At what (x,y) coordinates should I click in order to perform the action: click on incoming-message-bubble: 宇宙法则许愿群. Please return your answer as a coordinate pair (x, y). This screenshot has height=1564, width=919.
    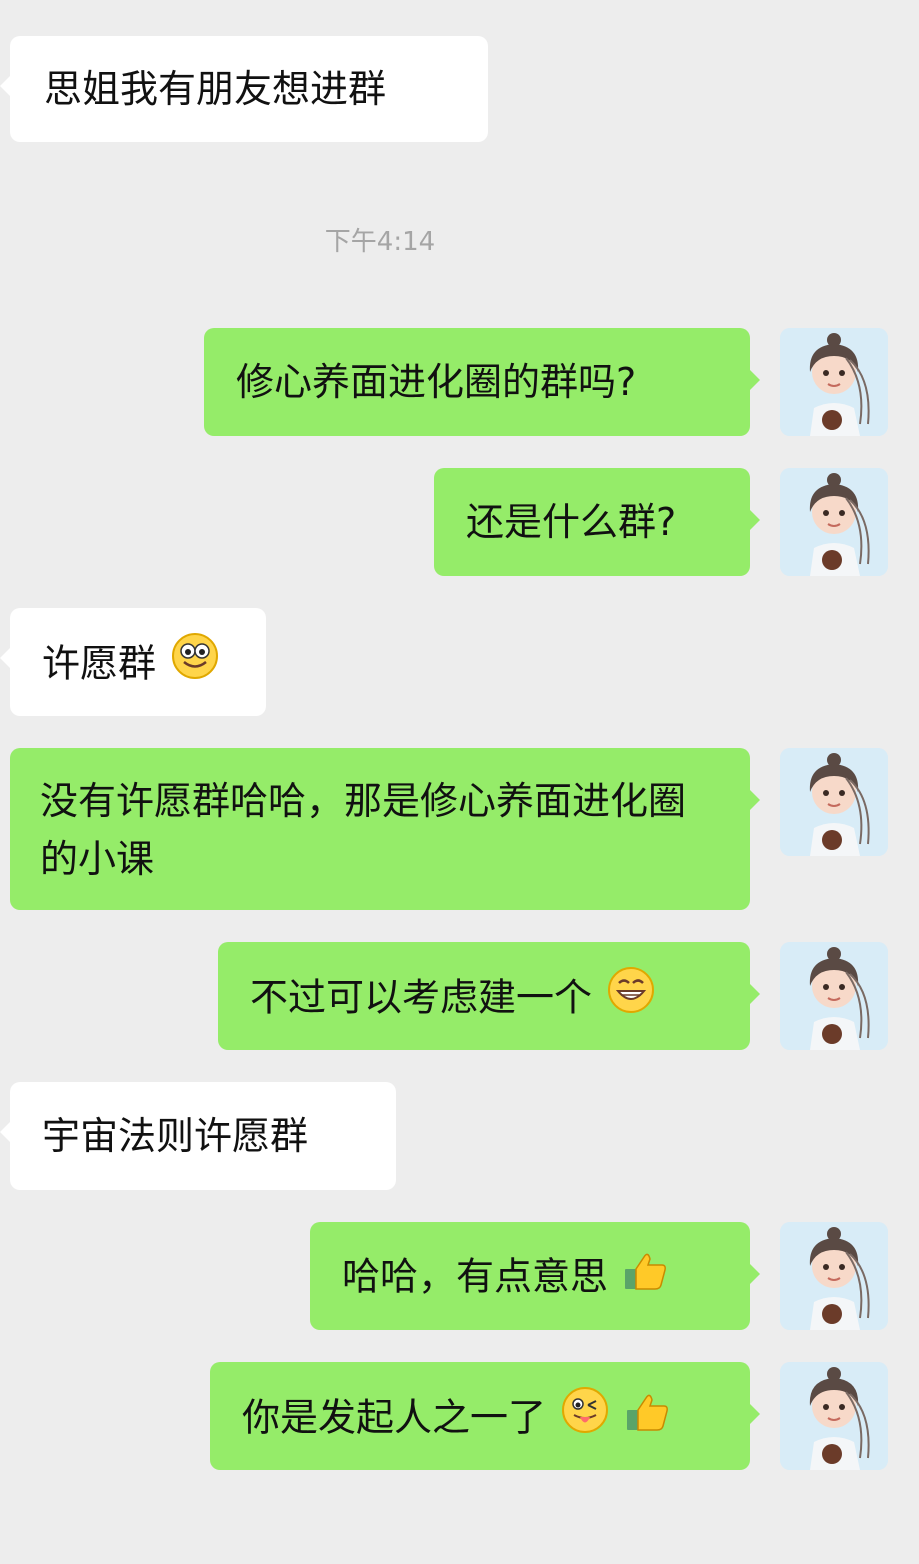
    Looking at the image, I should click on (198, 1136).